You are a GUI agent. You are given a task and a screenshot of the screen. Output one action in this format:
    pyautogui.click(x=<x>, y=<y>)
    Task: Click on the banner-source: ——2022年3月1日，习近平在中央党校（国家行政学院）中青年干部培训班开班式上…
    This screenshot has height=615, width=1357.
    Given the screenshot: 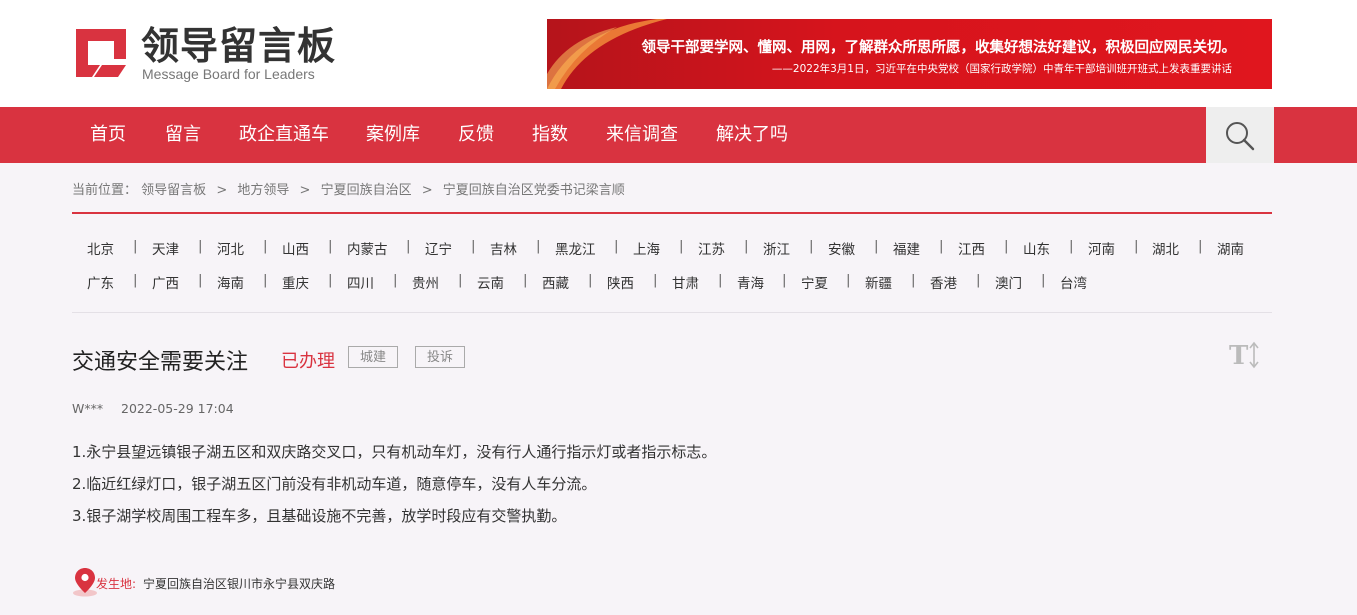 What is the action you would take?
    pyautogui.click(x=1001, y=69)
    